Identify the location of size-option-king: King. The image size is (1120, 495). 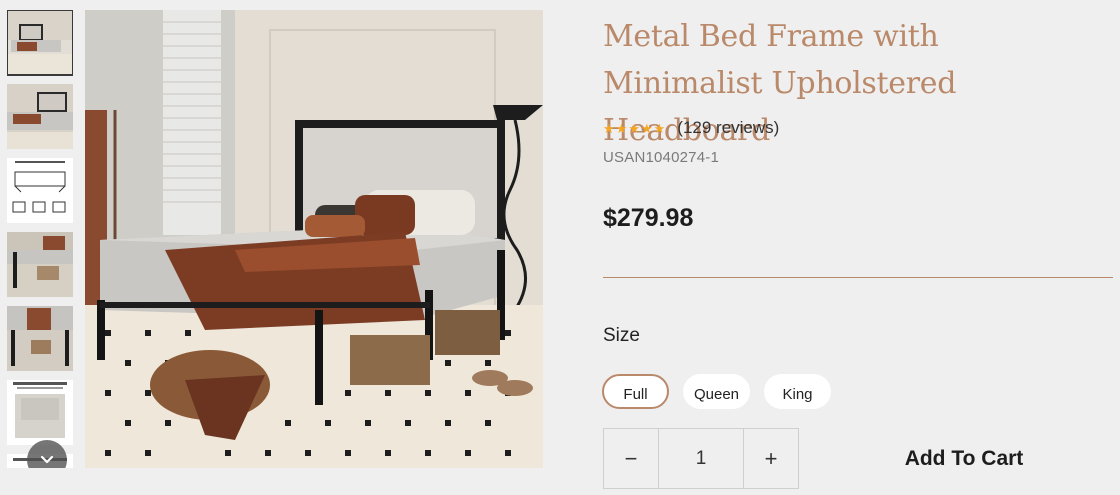
(797, 391).